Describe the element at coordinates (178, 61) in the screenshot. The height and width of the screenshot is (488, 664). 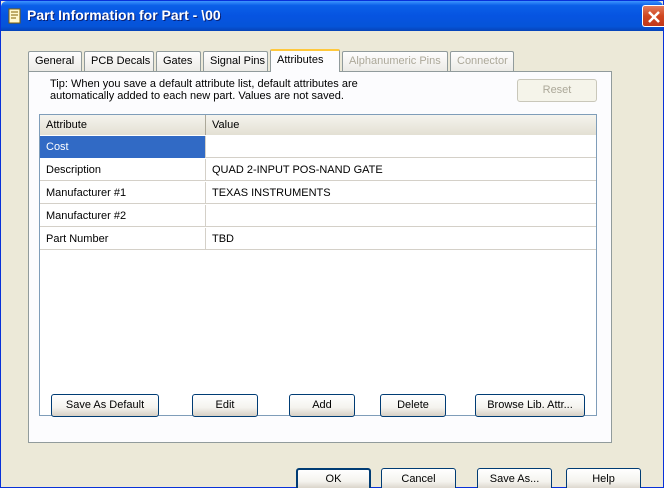
I see `tab-gates: Gates` at that location.